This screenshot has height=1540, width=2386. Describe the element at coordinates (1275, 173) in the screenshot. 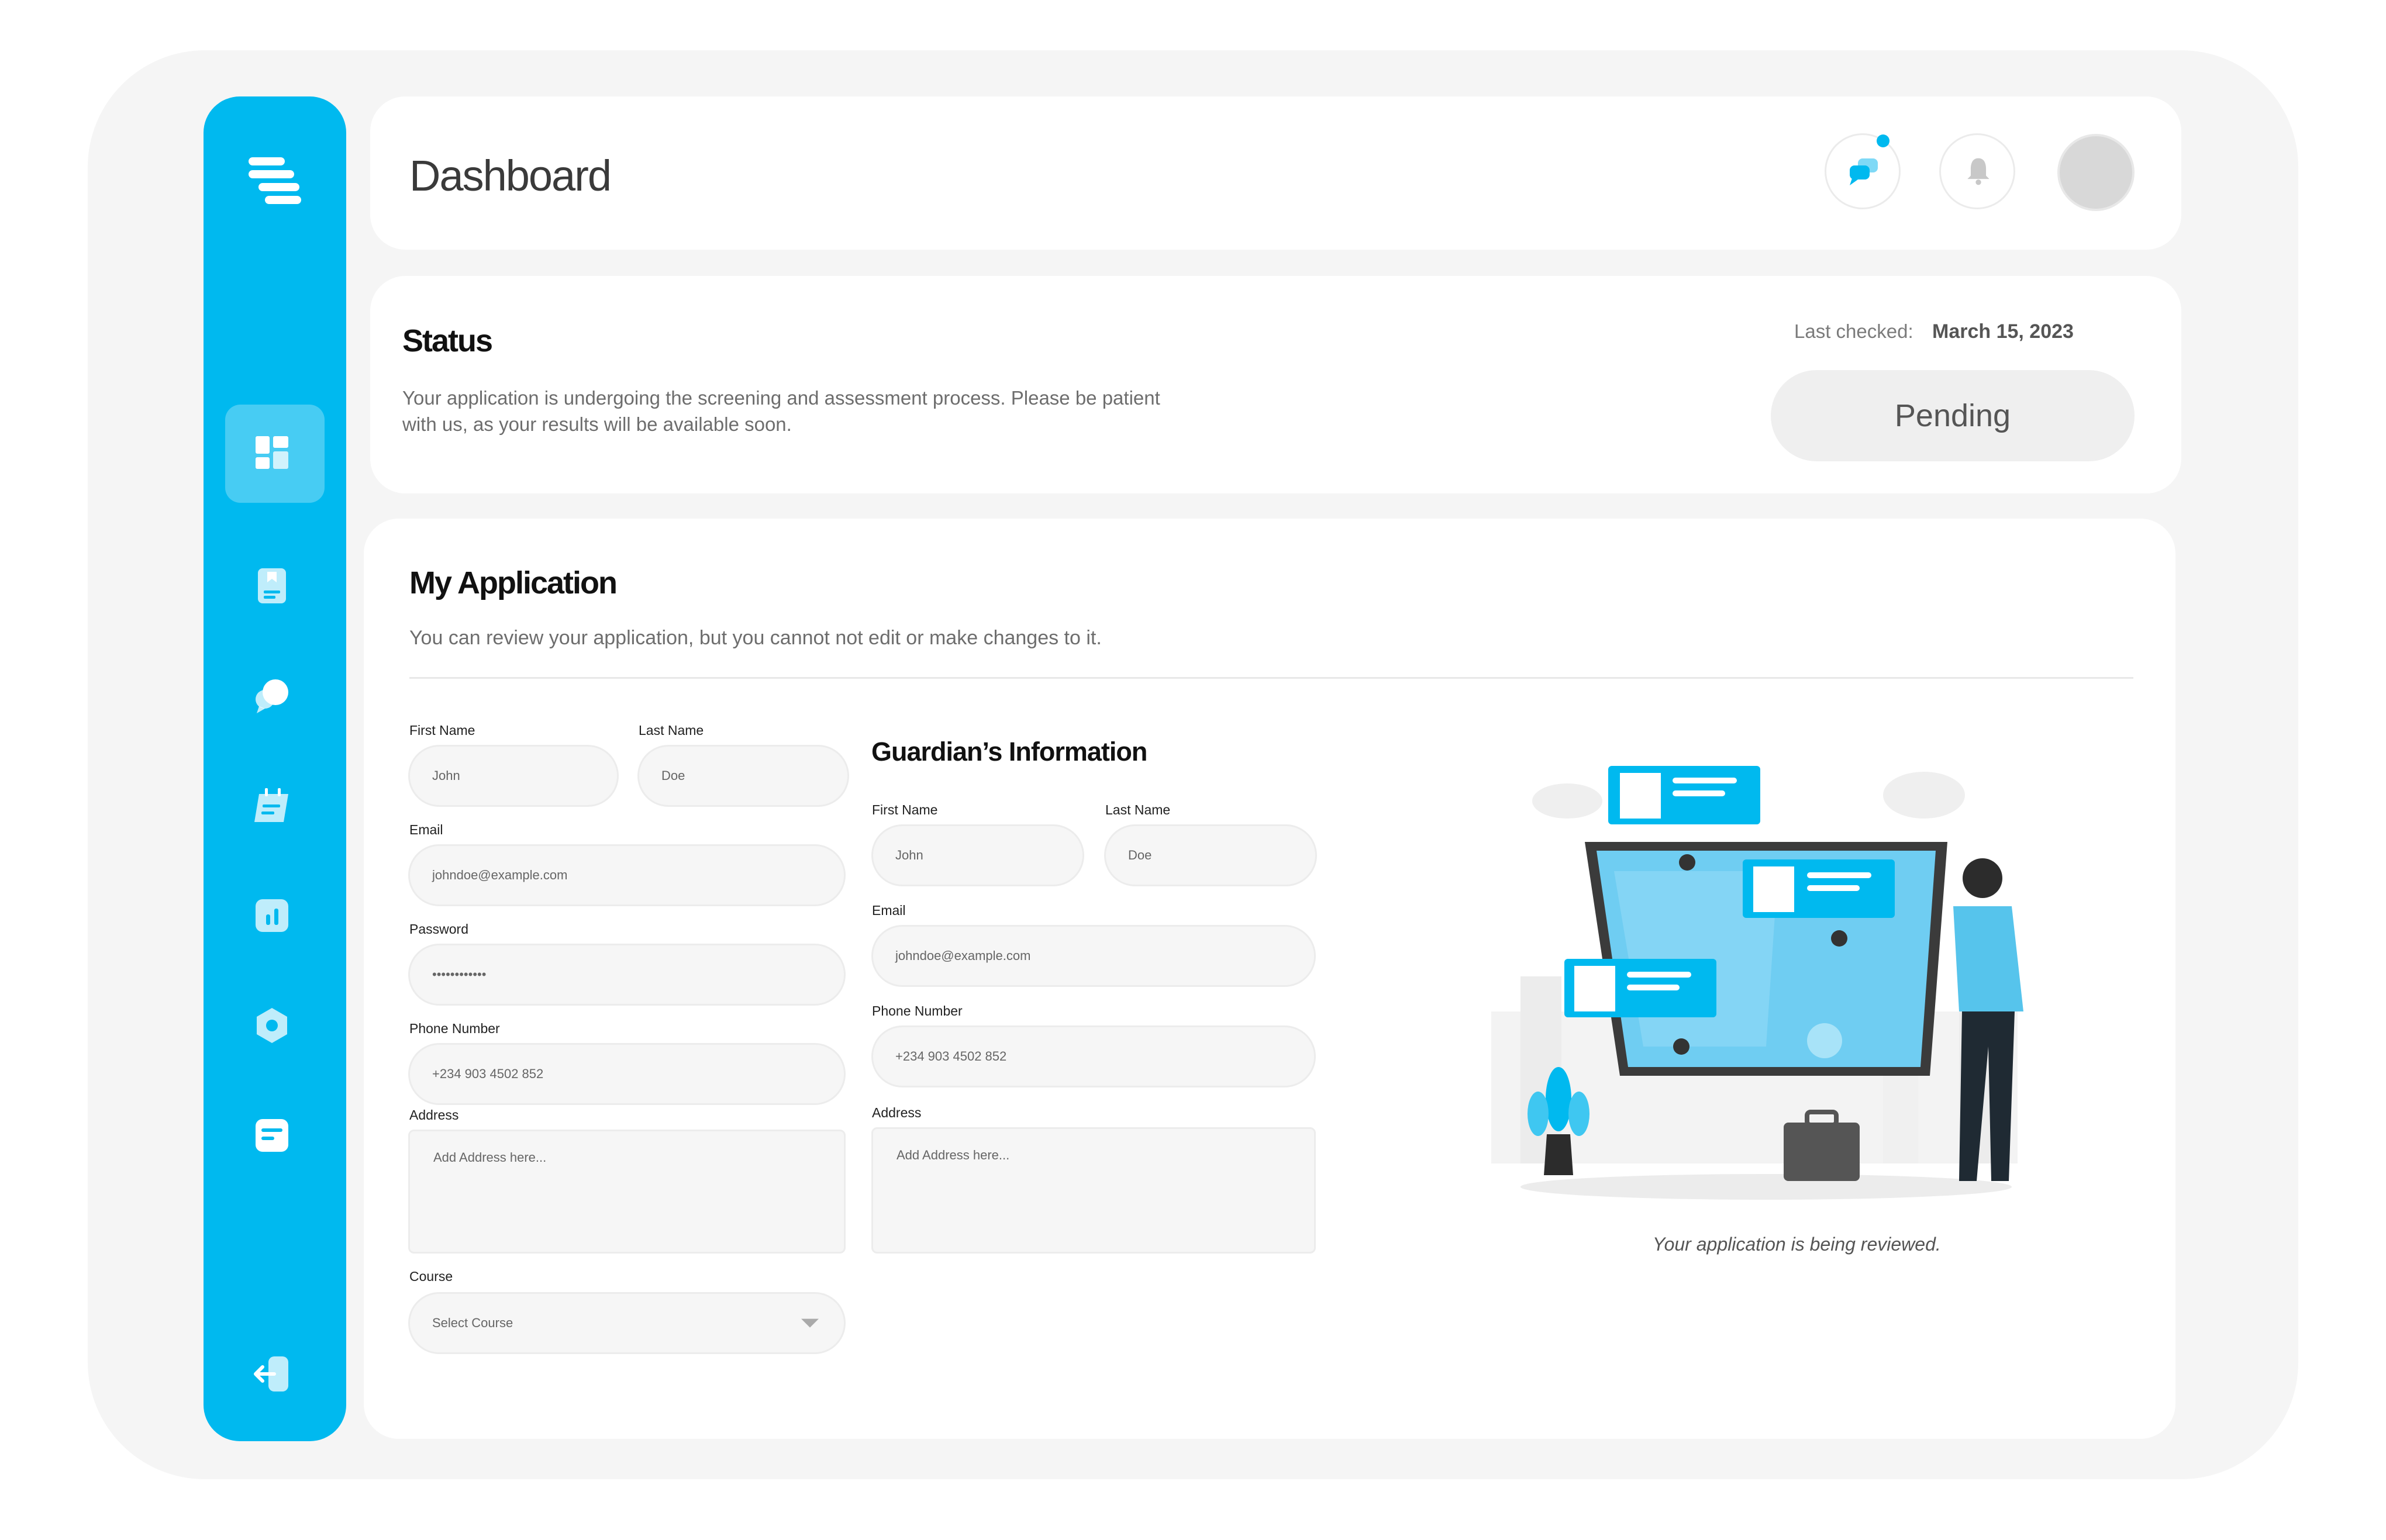

I see `header-card` at that location.